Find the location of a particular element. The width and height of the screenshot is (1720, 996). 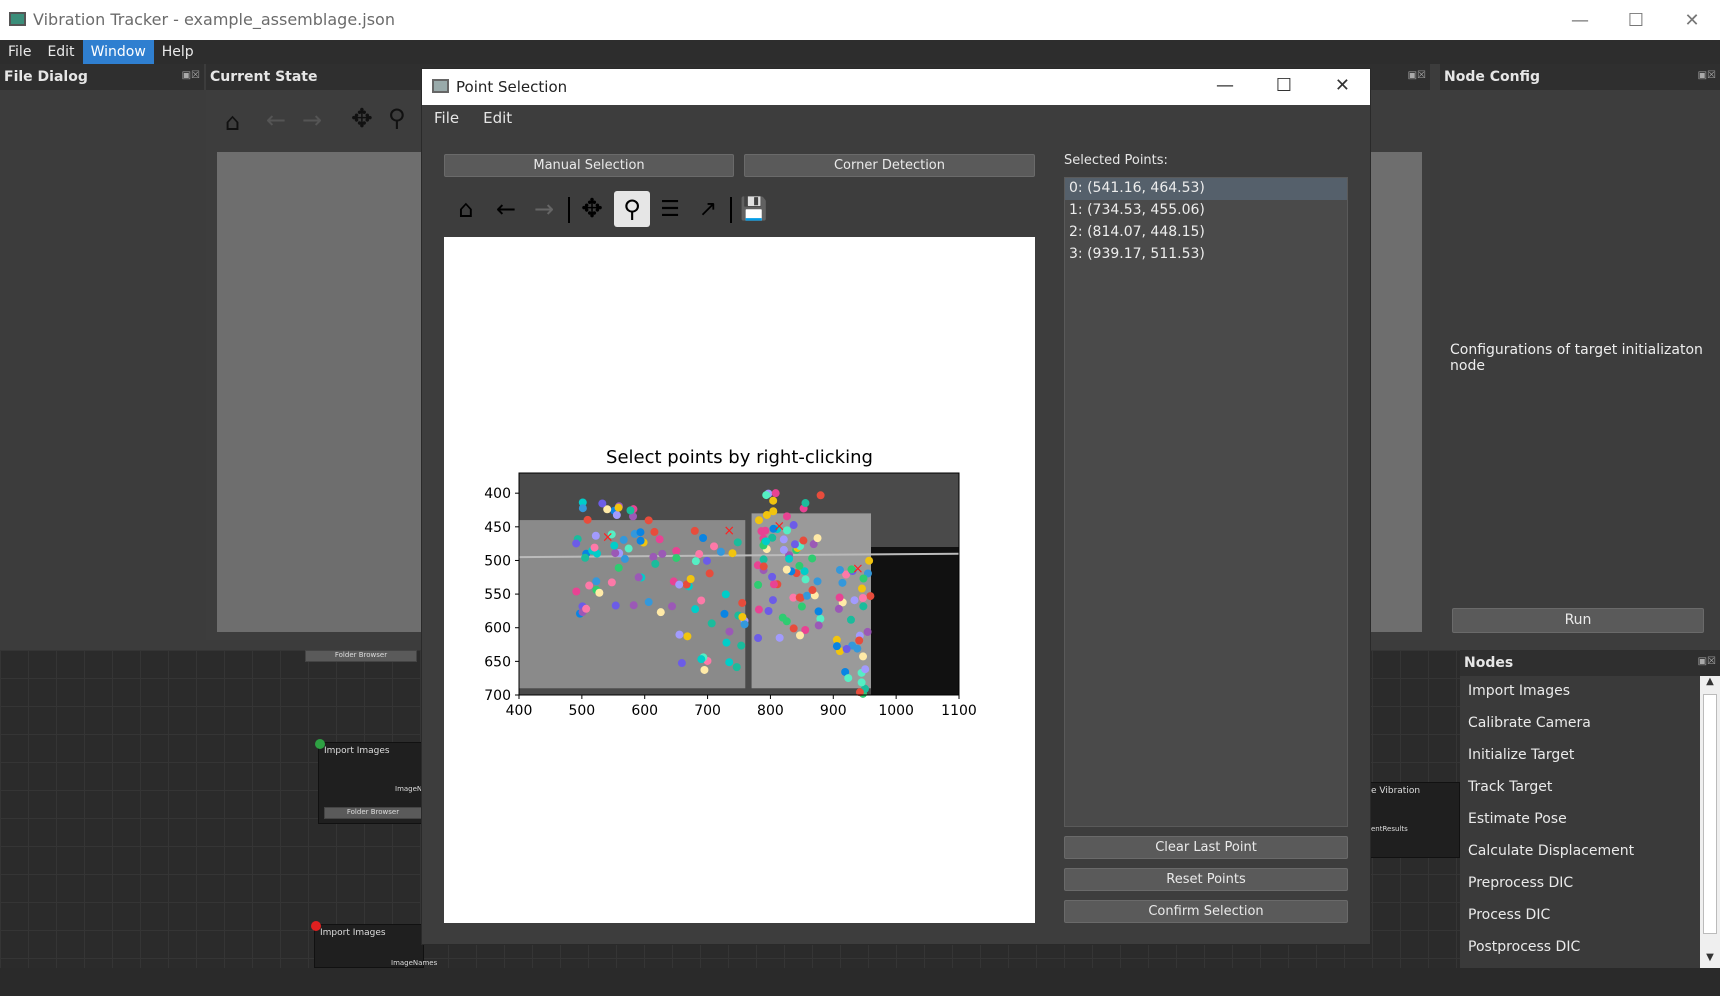

configure-subplots-icon: ☰ is located at coordinates (670, 209).